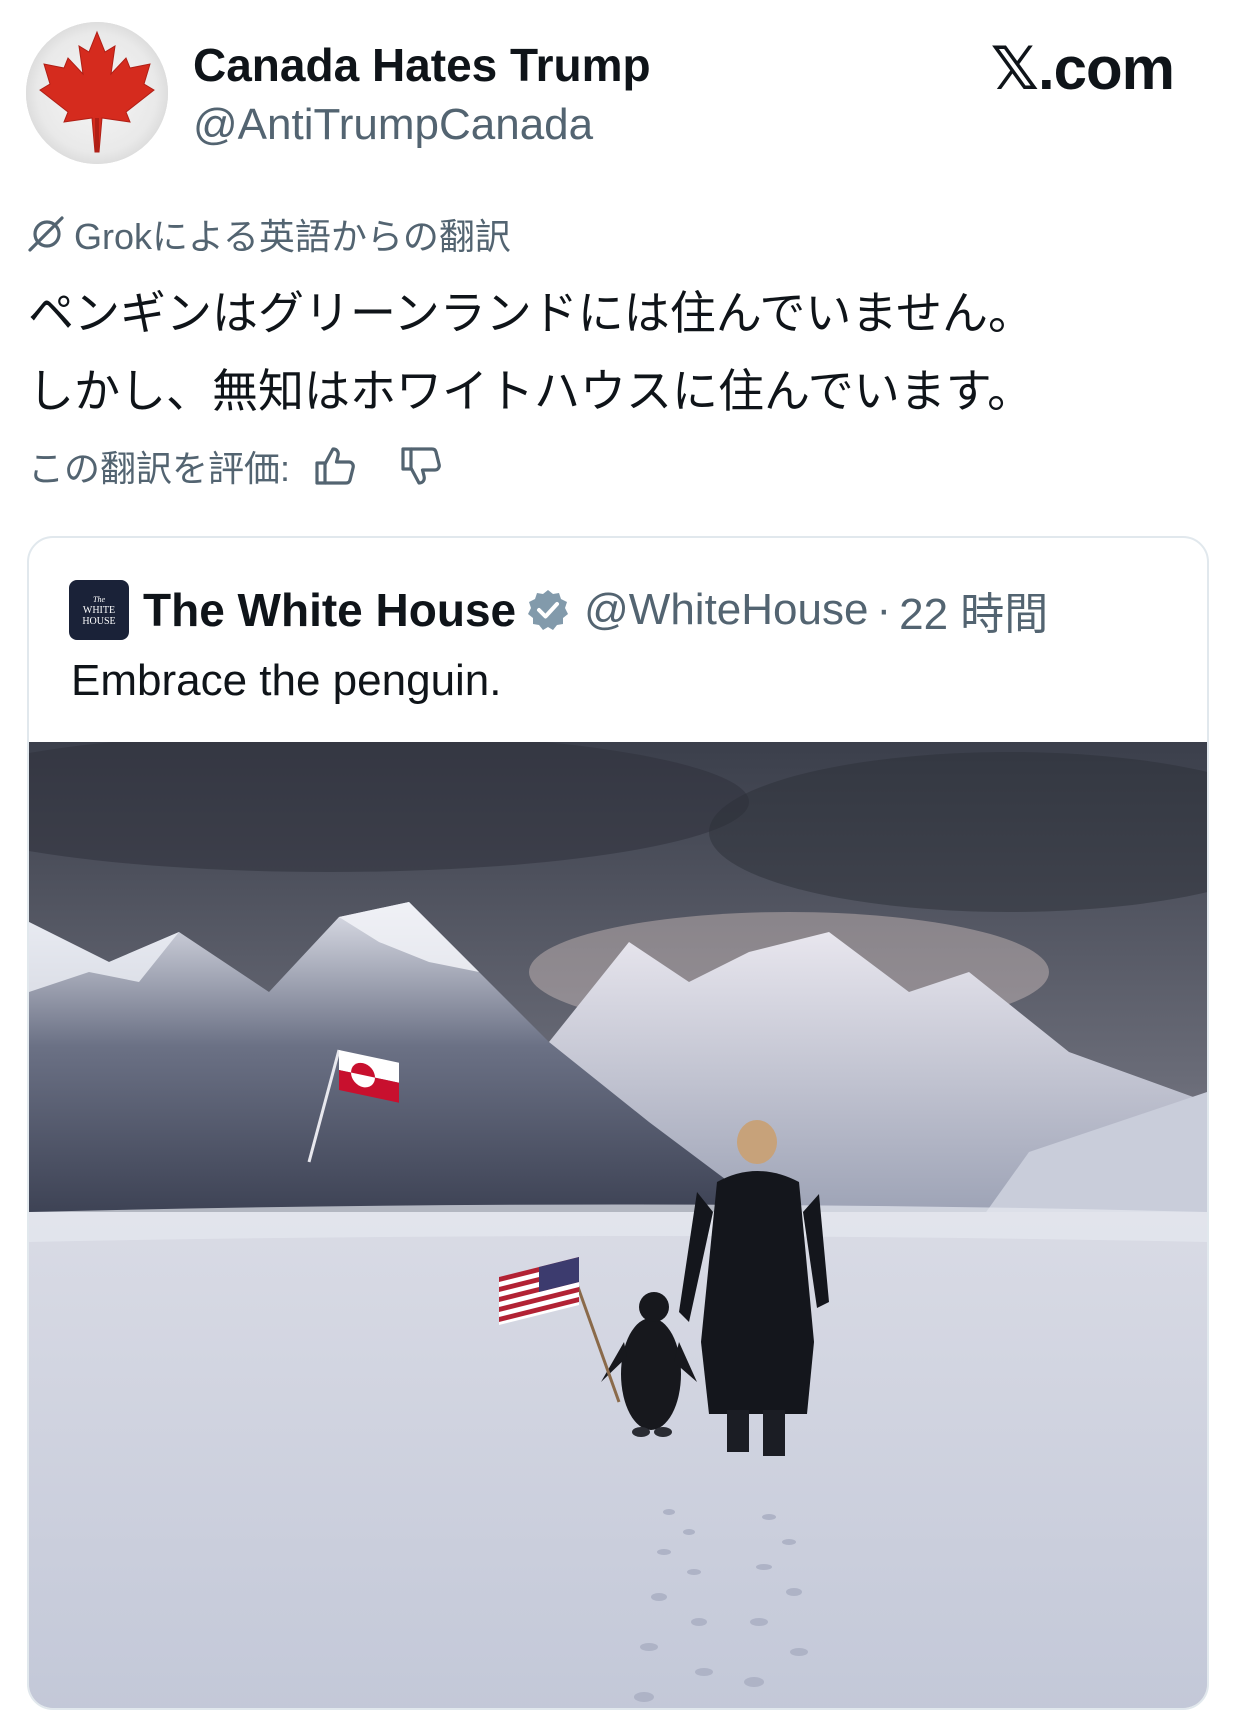  What do you see at coordinates (531, 391) in the screenshot?
I see `tweet-text-line: しかし、無知はホワイトハウスに住んでいます。` at bounding box center [531, 391].